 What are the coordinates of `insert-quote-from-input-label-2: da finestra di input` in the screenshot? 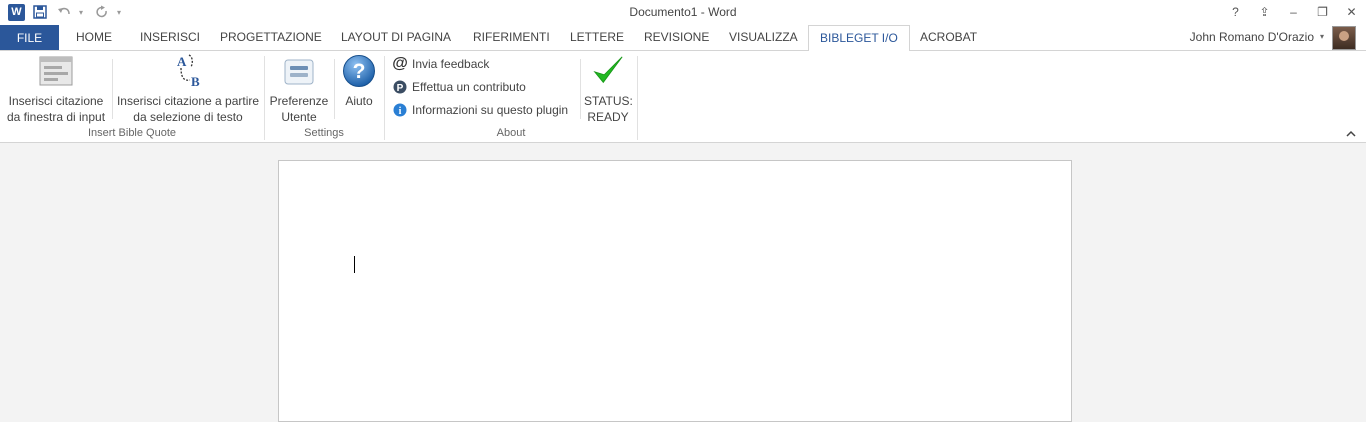 It's located at (56, 117).